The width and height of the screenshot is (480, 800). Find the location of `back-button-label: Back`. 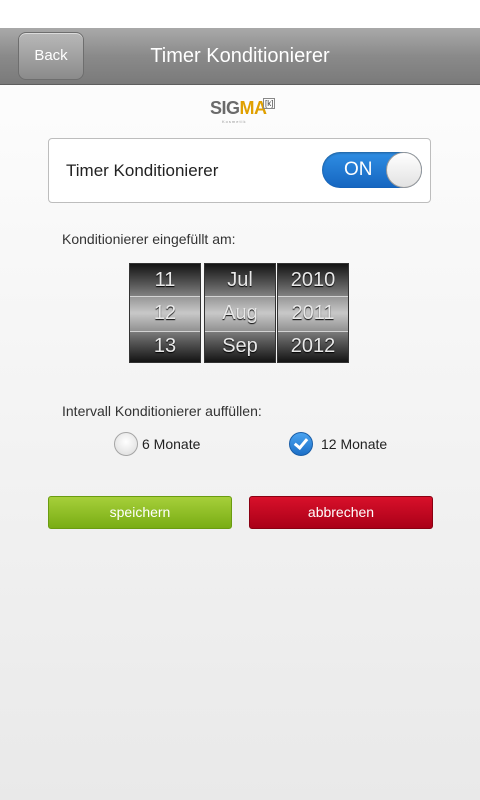

back-button-label: Back is located at coordinates (51, 55).